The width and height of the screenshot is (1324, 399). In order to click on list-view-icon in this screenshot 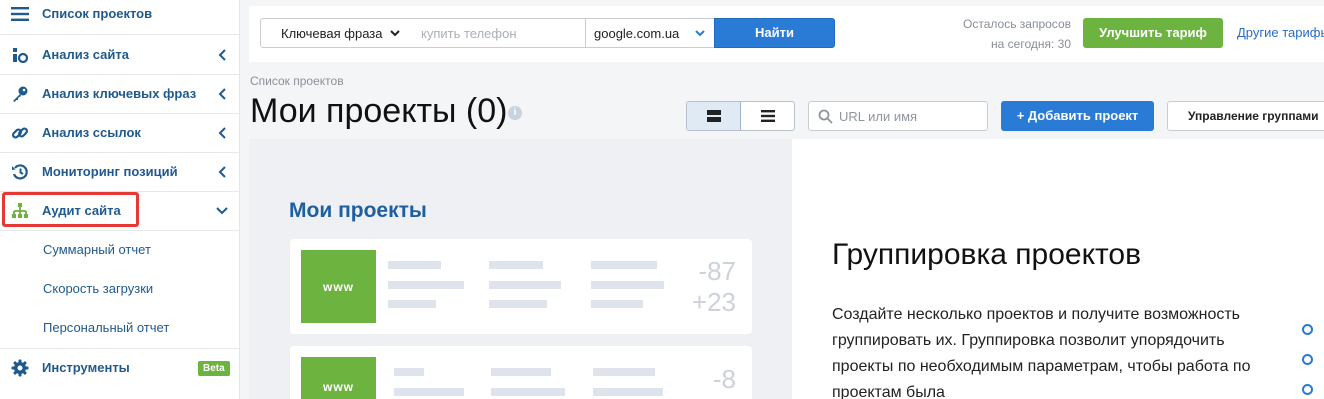, I will do `click(768, 116)`.